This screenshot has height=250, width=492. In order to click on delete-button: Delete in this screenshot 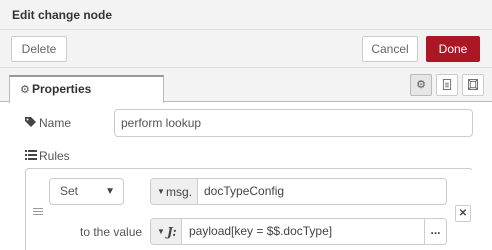, I will do `click(39, 49)`.